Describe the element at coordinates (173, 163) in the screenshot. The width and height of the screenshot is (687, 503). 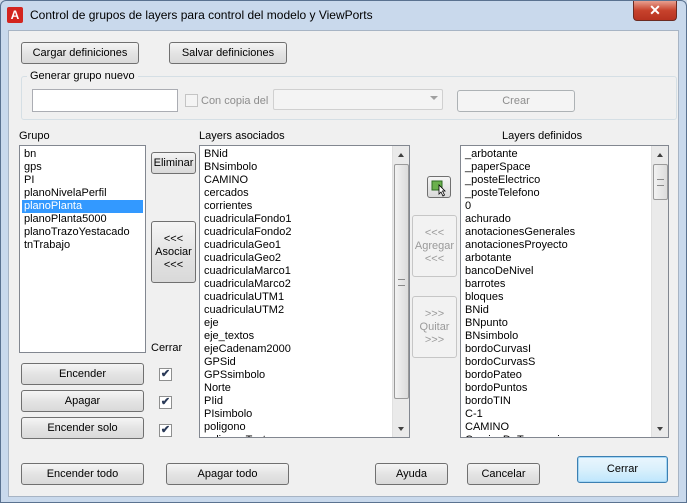
I see `delete-group-button: Eliminar` at that location.